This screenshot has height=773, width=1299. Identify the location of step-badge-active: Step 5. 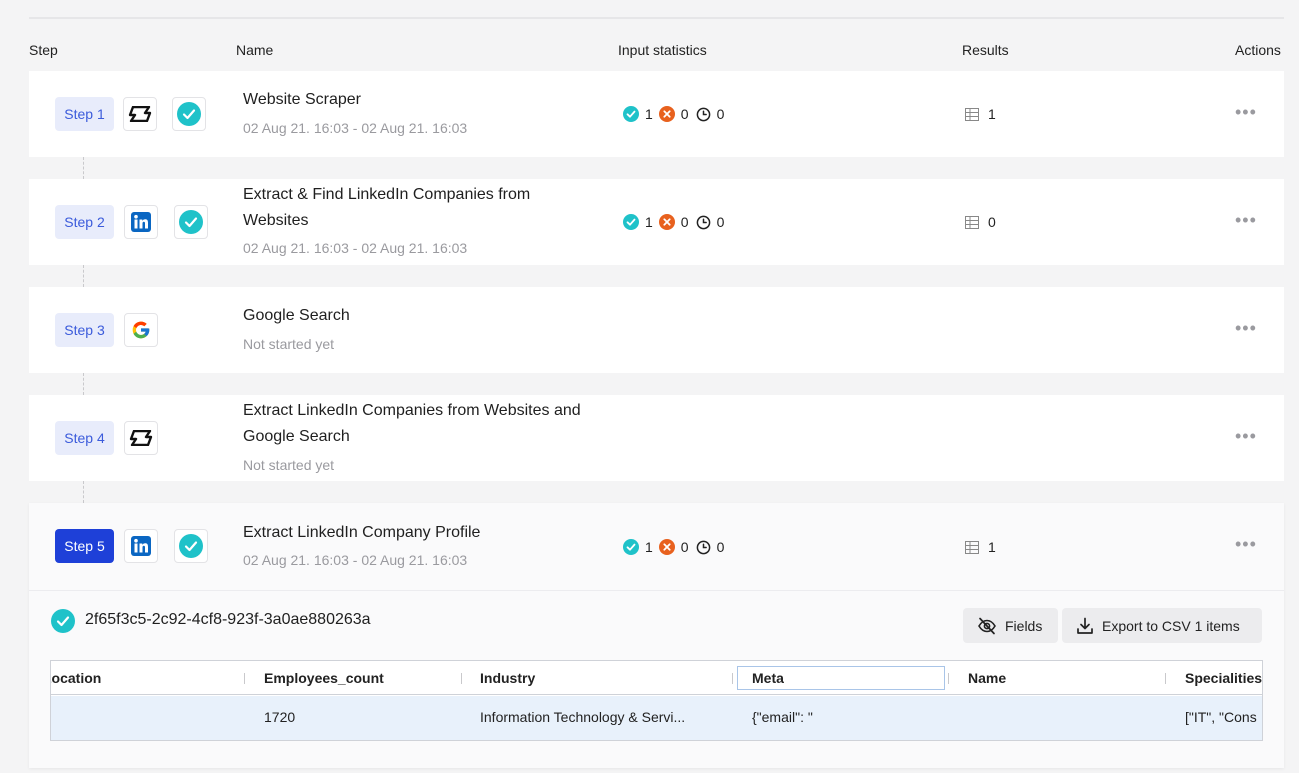
(84, 546).